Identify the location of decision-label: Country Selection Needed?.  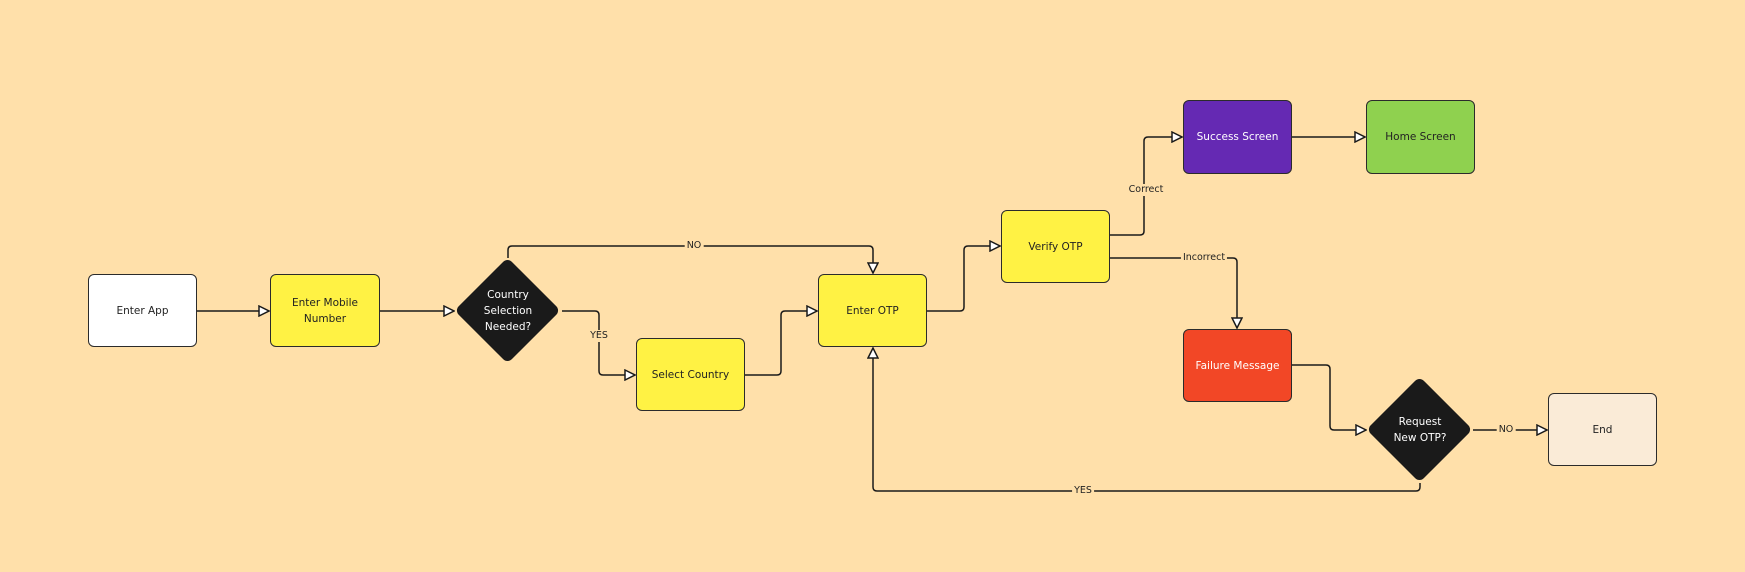
(508, 311).